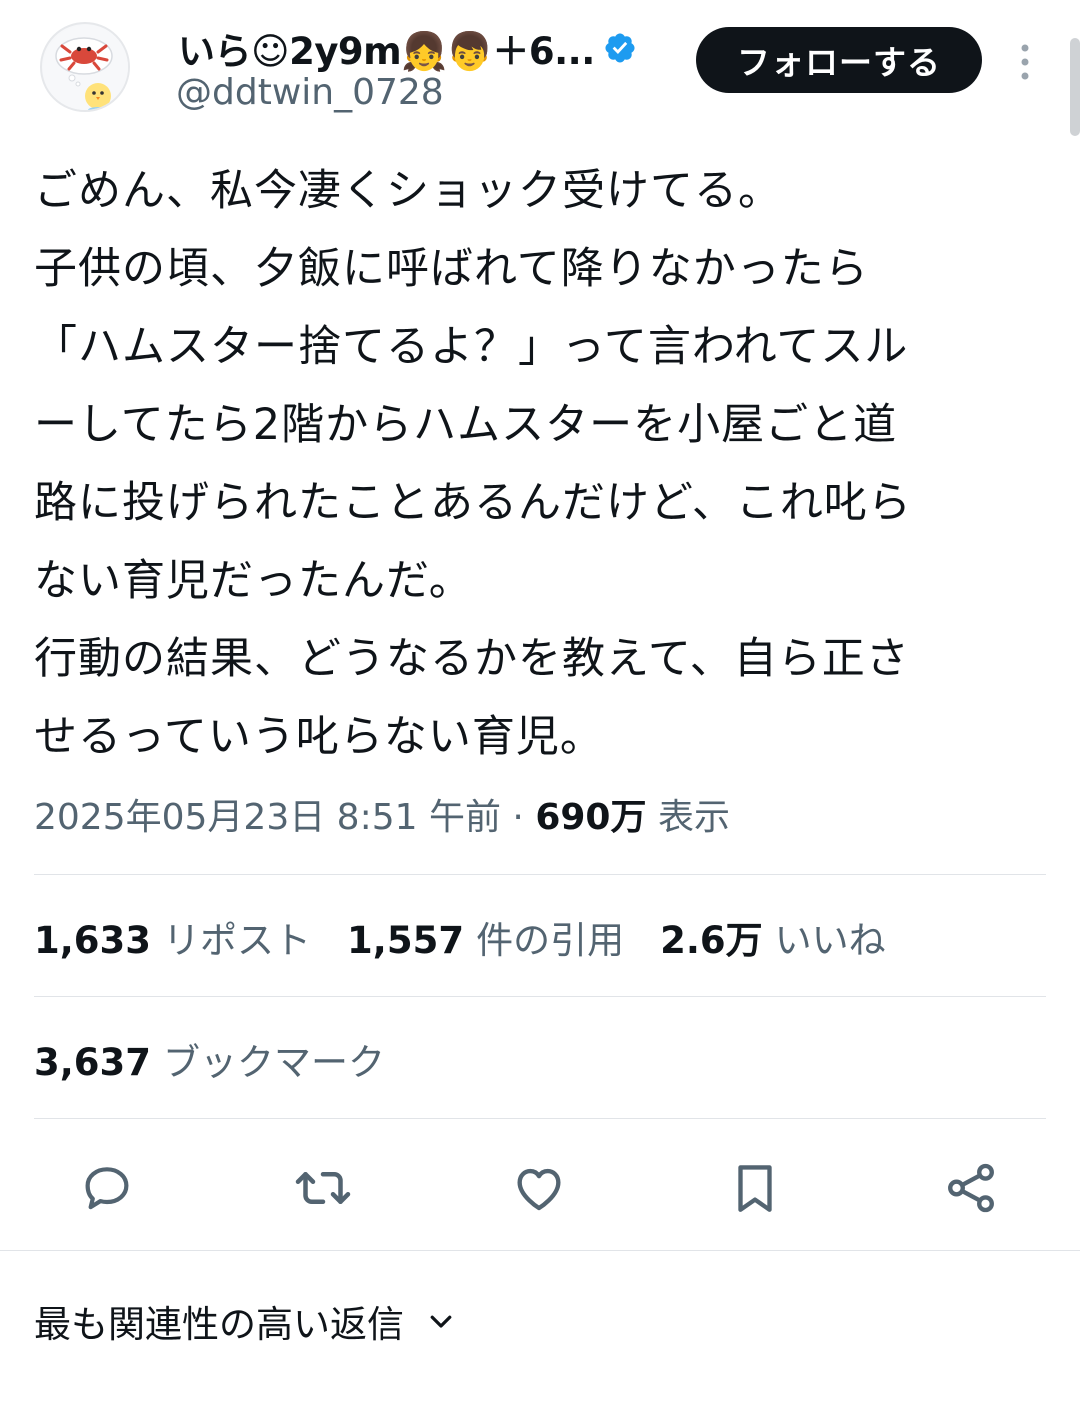 This screenshot has width=1080, height=1403. I want to click on action-bar, so click(540, 1188).